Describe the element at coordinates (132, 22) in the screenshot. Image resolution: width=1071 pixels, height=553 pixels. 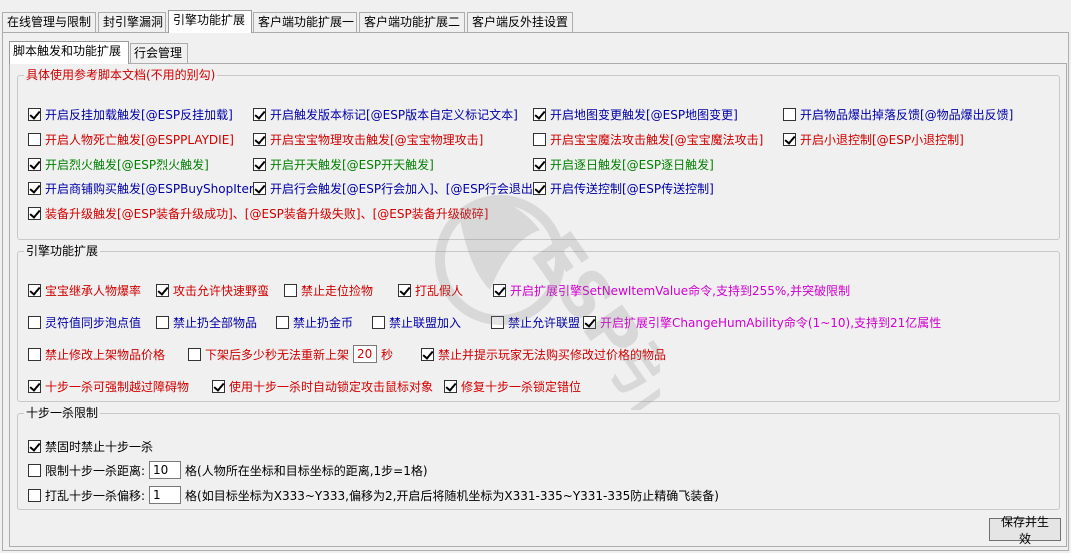
I see `tab-engine-vulnerabilities: 封引擎漏洞` at that location.